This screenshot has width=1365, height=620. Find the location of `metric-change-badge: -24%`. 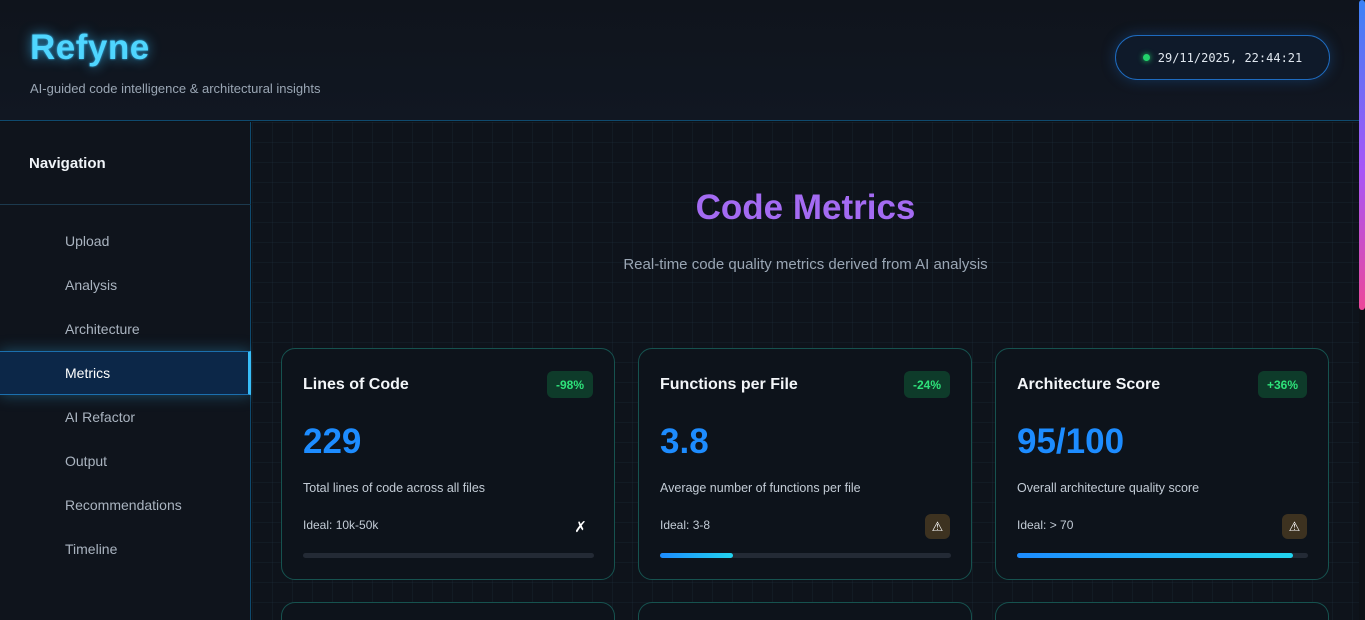

metric-change-badge: -24% is located at coordinates (926, 384).